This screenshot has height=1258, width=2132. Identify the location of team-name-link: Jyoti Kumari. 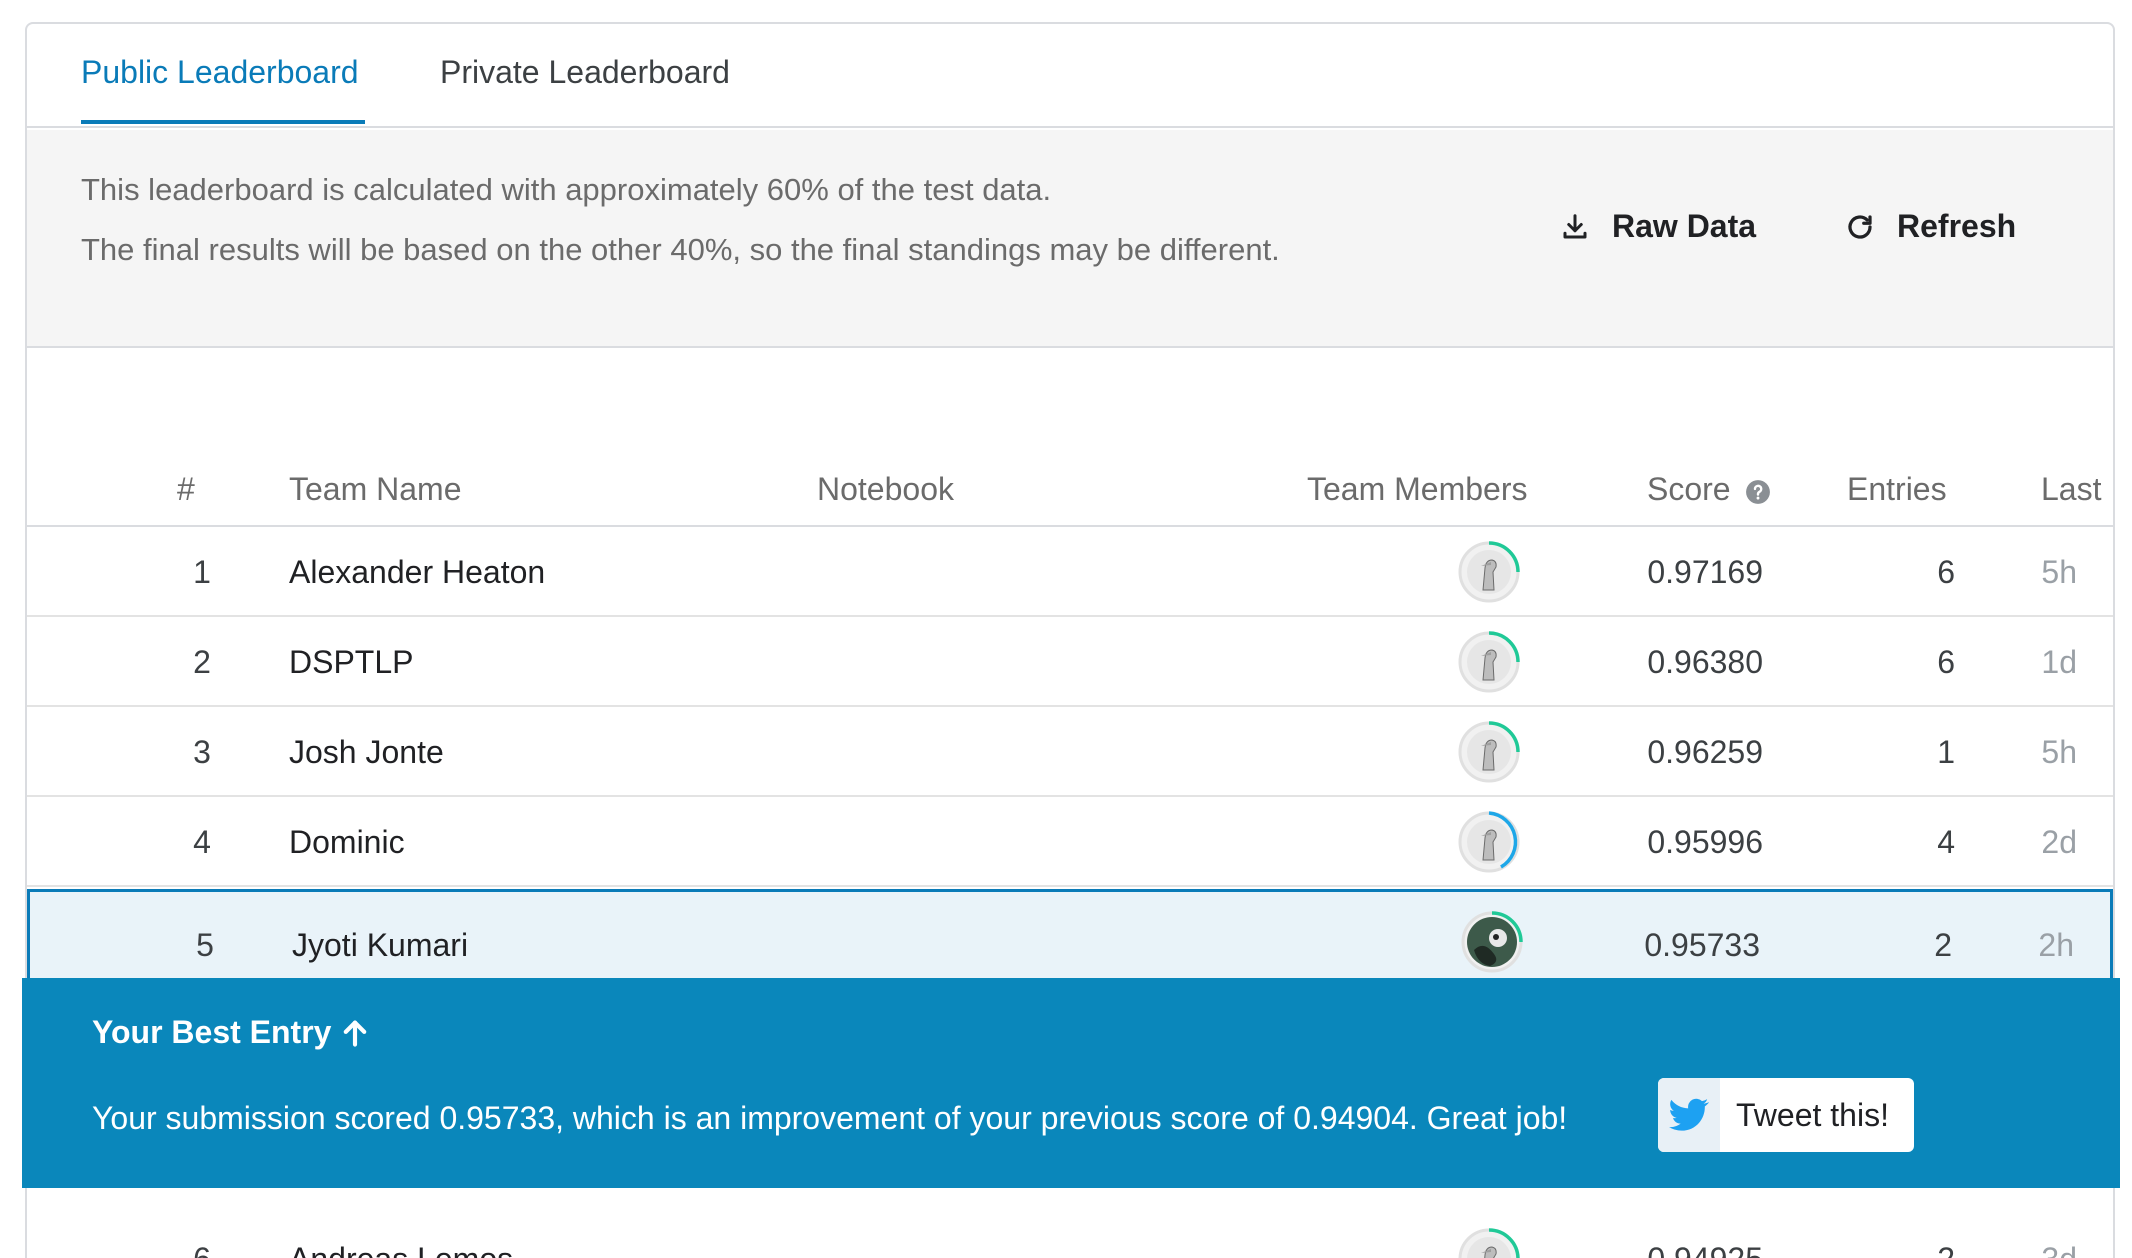
(380, 945).